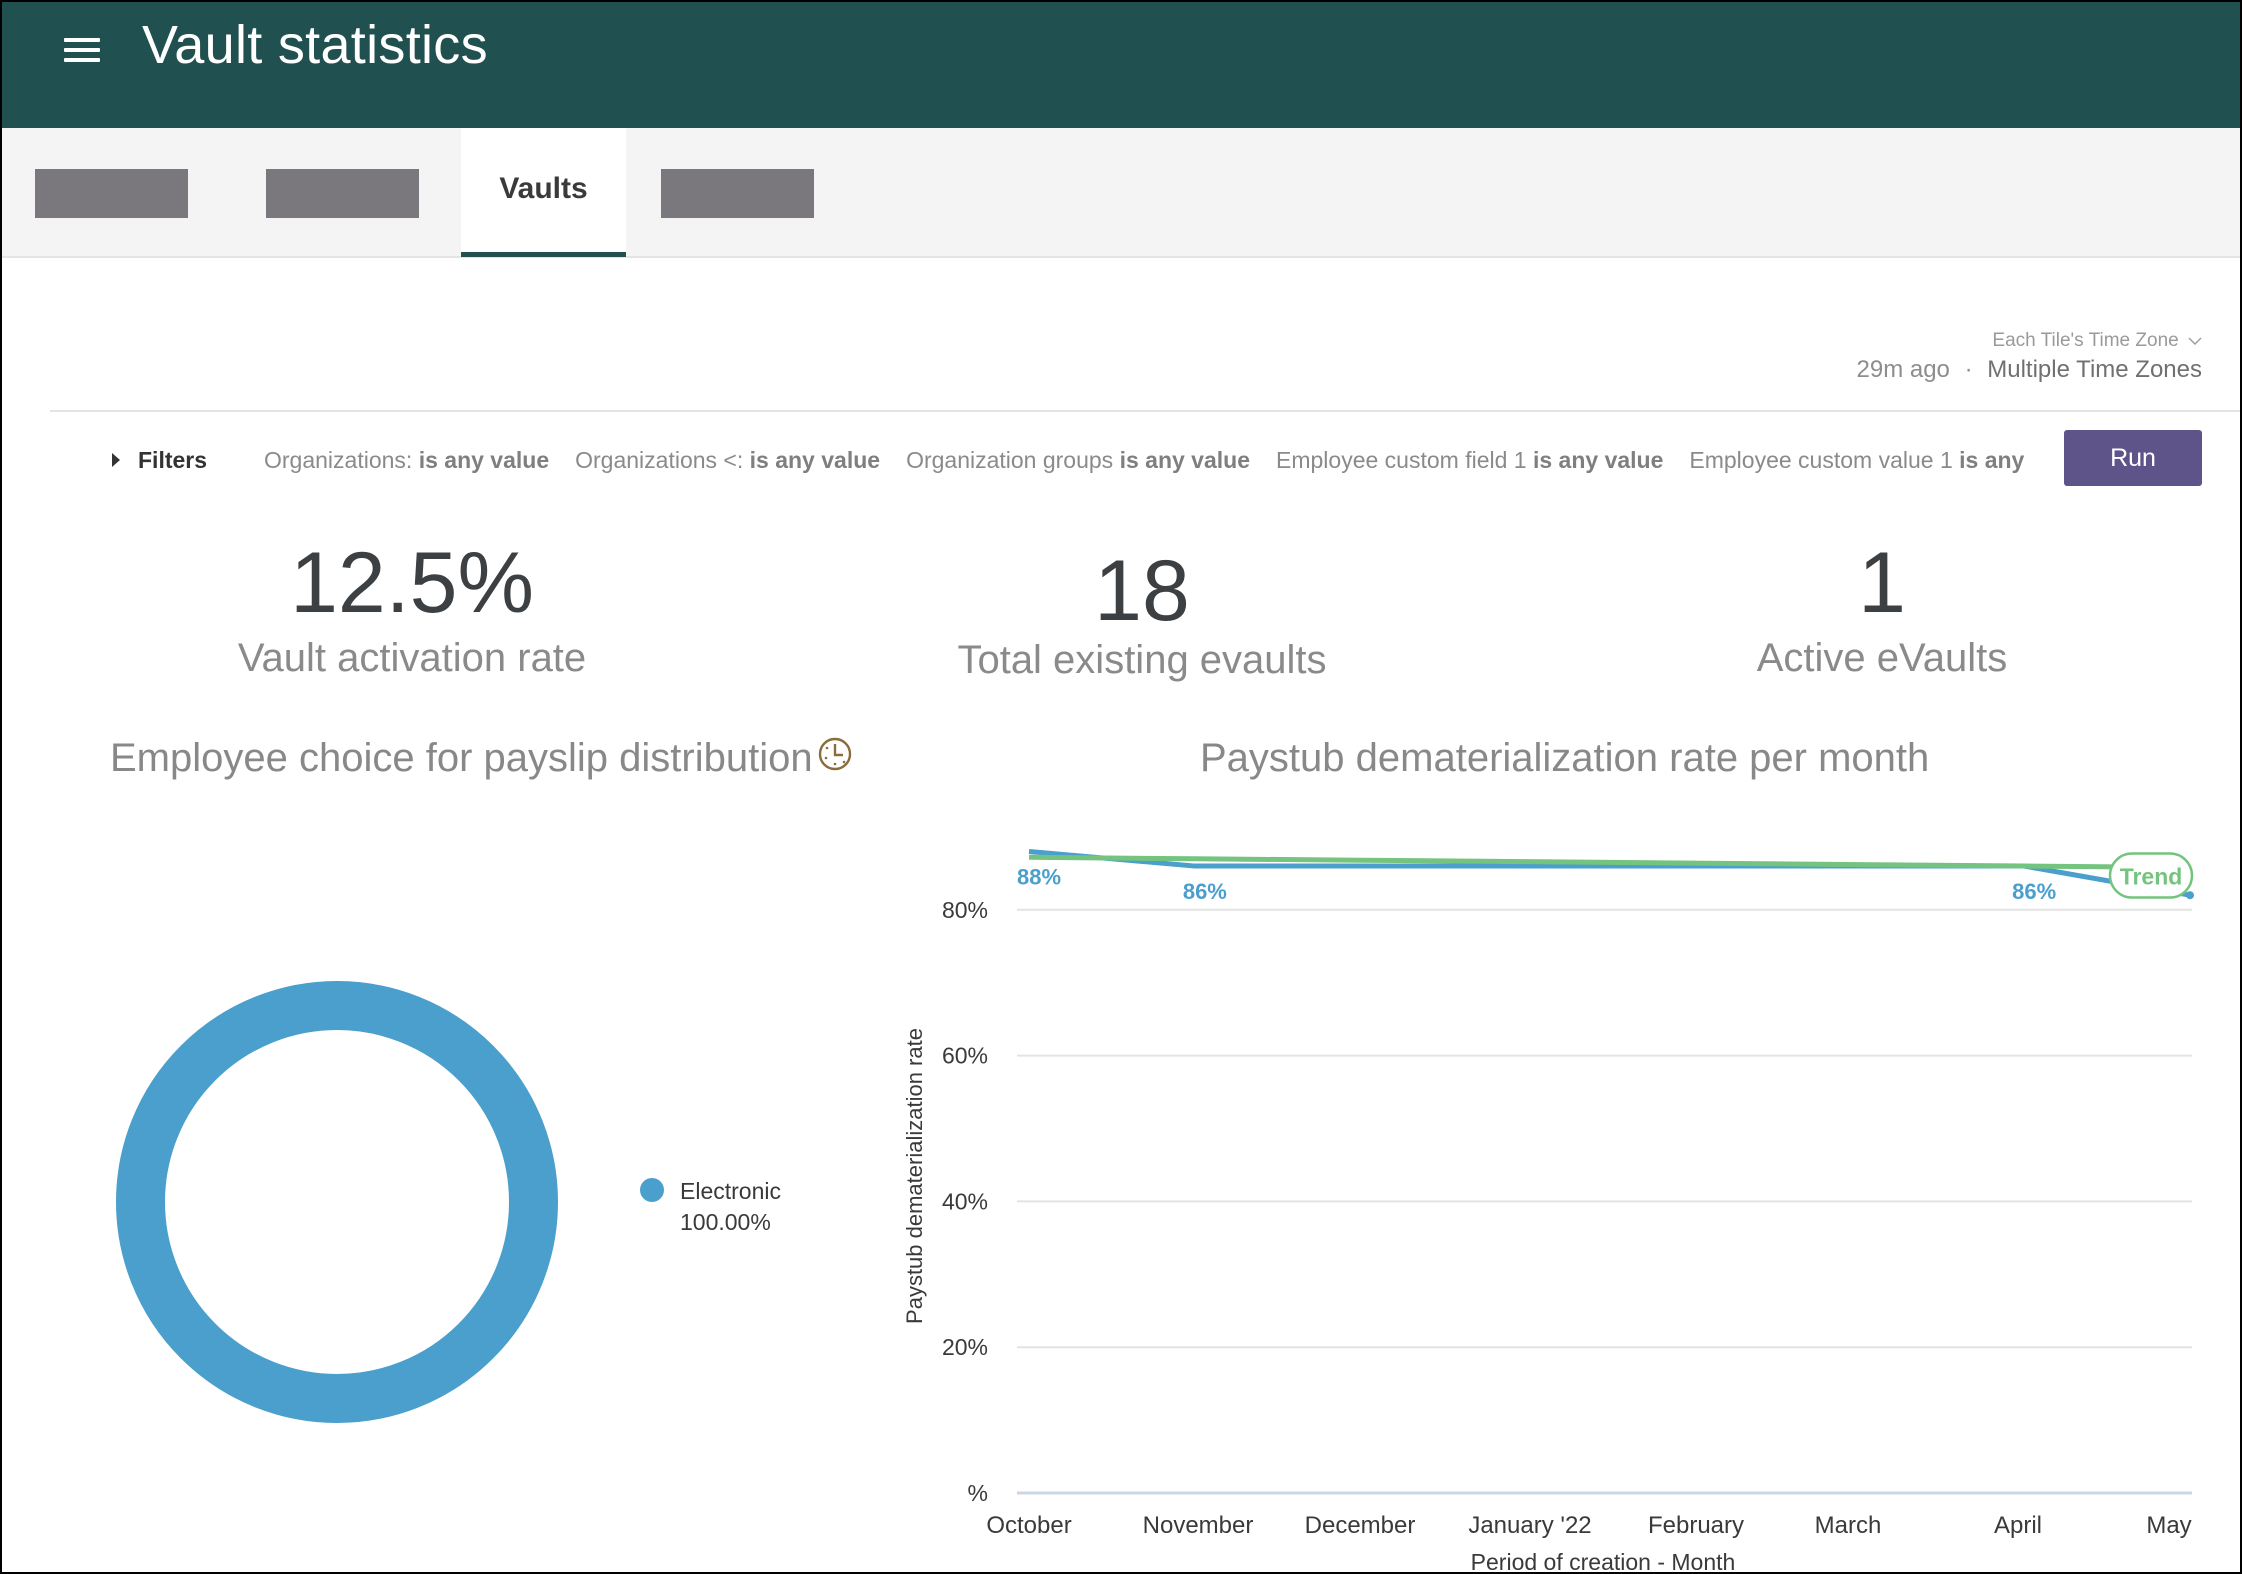  Describe the element at coordinates (2168, 1525) in the screenshot. I see `x-tick-label: May` at that location.